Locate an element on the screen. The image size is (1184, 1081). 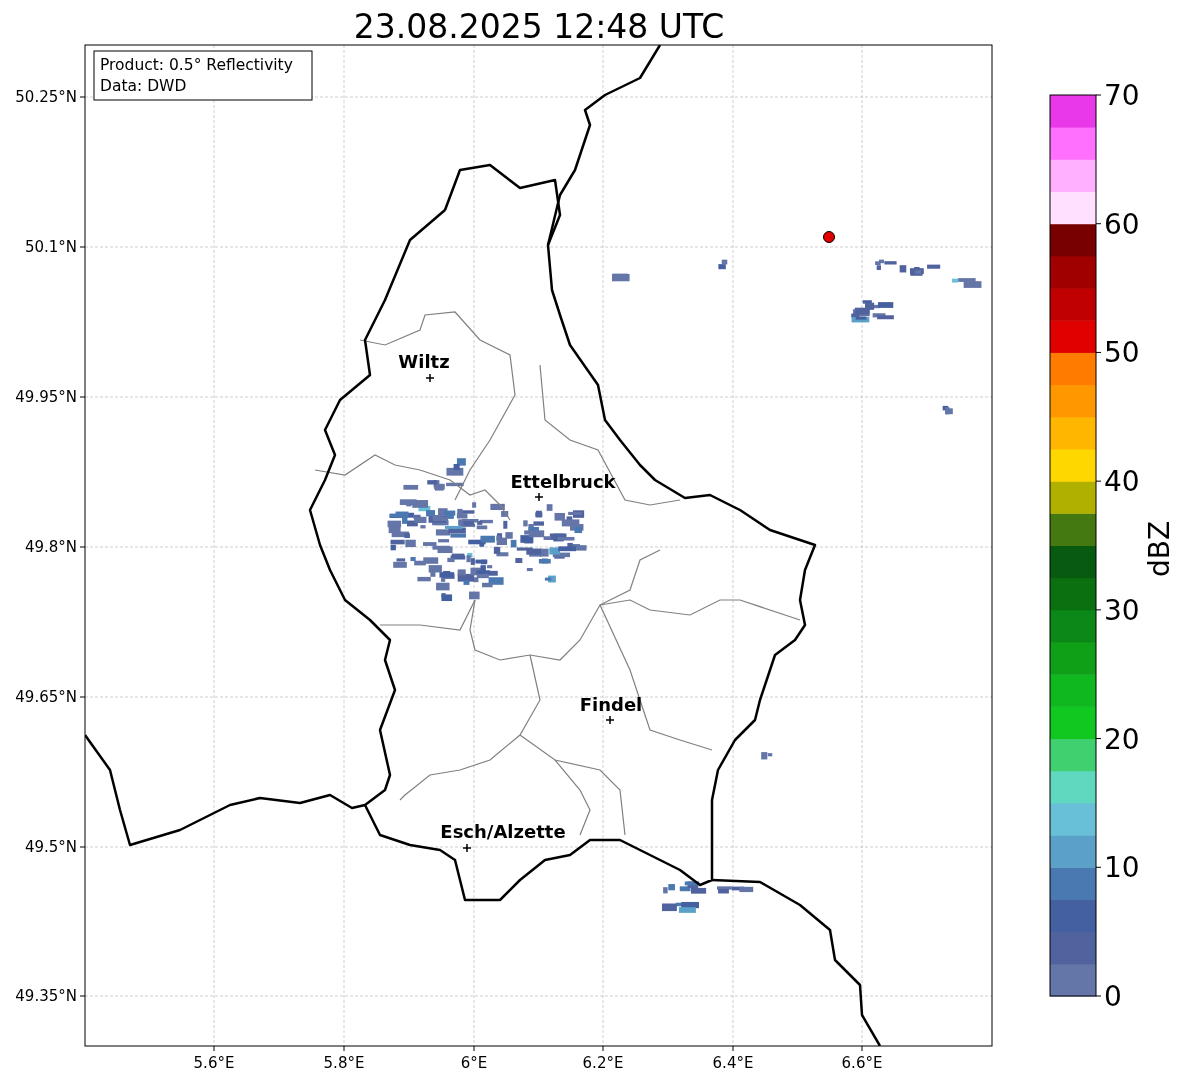
y-tick-label: 49.5°N is located at coordinates (50, 847).